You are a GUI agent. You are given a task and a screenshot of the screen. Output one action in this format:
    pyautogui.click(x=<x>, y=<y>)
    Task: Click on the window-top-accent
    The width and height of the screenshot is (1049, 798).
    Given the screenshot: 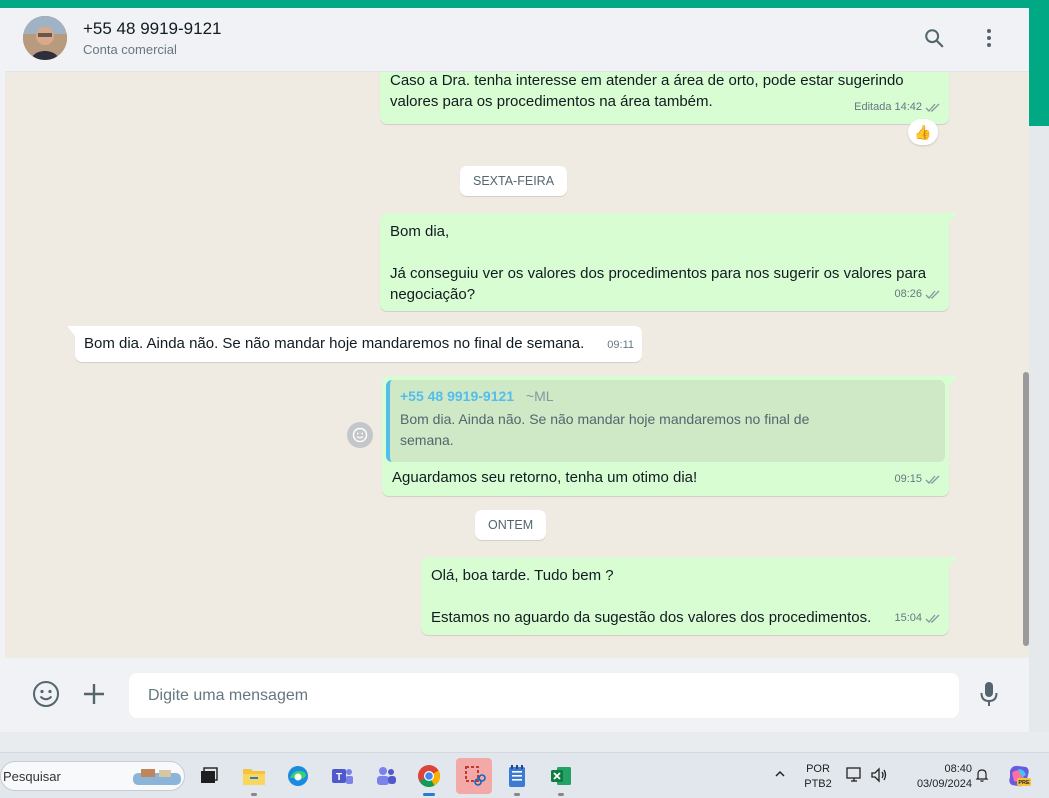 What is the action you would take?
    pyautogui.click(x=524, y=4)
    